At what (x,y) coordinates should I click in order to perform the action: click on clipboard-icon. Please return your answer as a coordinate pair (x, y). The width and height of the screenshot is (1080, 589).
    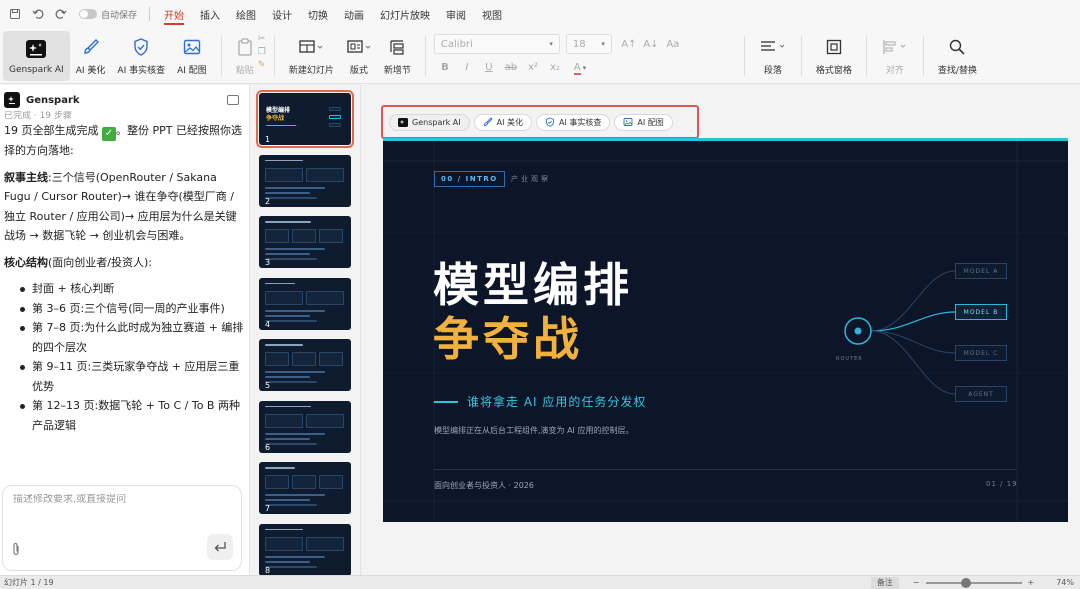
    Looking at the image, I should click on (245, 47).